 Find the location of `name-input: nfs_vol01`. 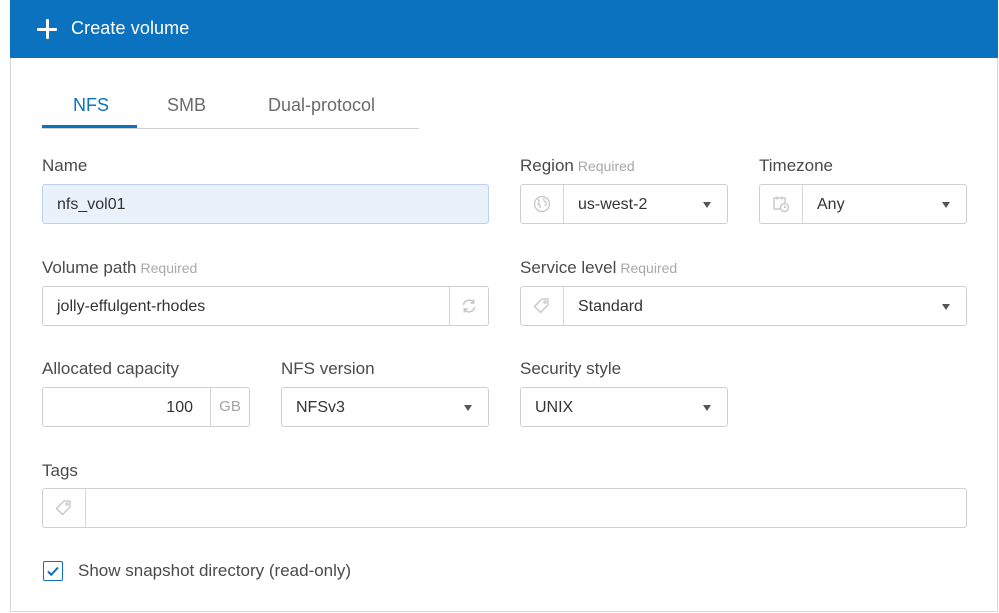

name-input: nfs_vol01 is located at coordinates (265, 204).